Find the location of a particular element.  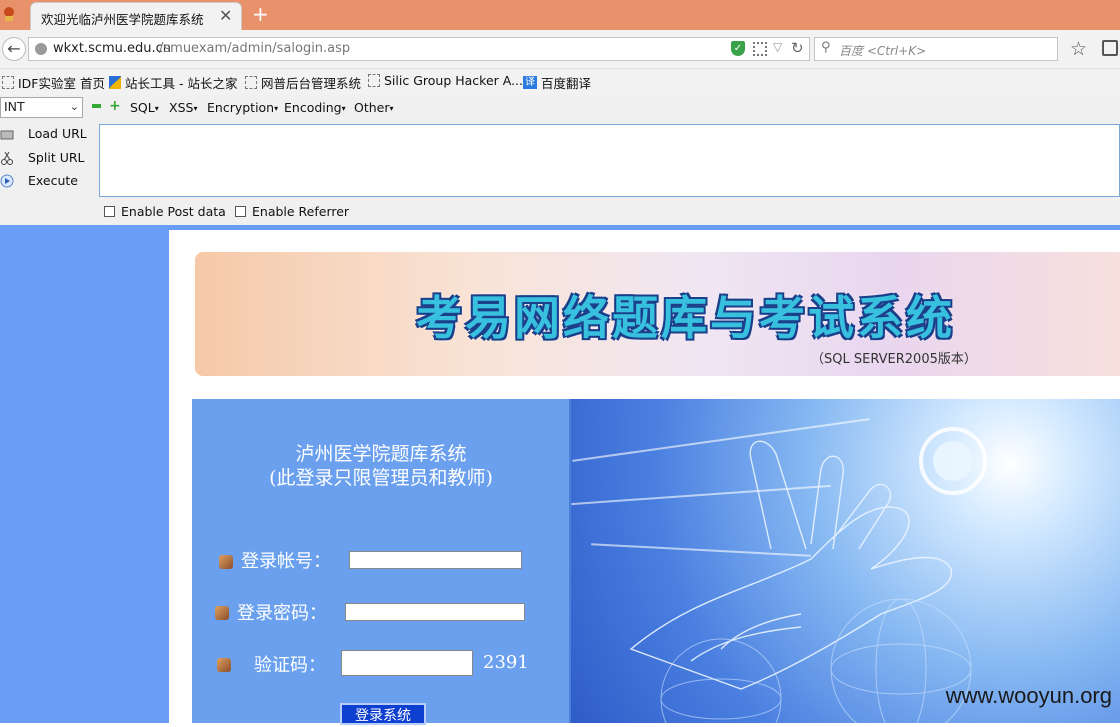

menu-xss: XSS▾ is located at coordinates (183, 107).